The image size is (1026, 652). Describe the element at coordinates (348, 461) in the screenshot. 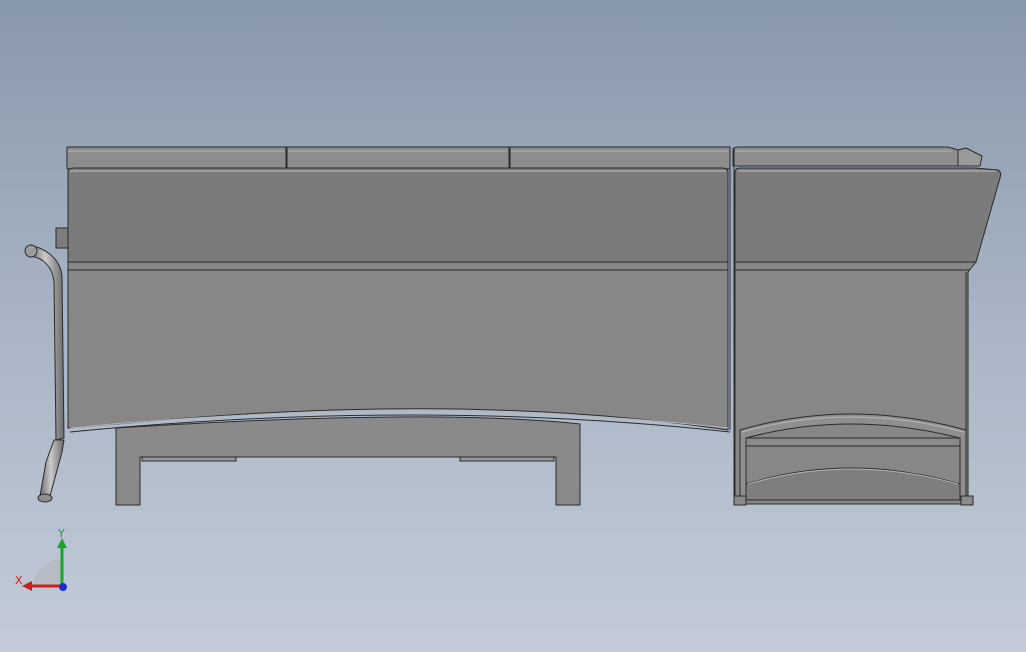

I see `main-base` at that location.